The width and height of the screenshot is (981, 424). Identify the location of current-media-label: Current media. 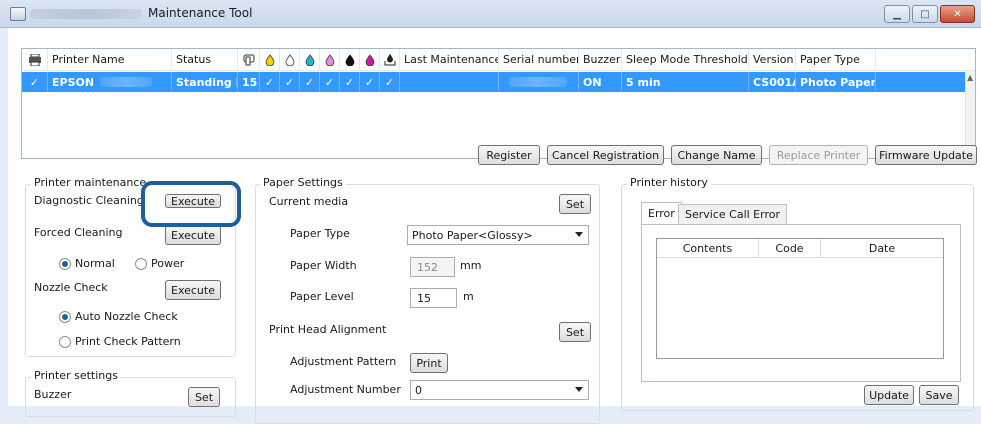
(309, 201).